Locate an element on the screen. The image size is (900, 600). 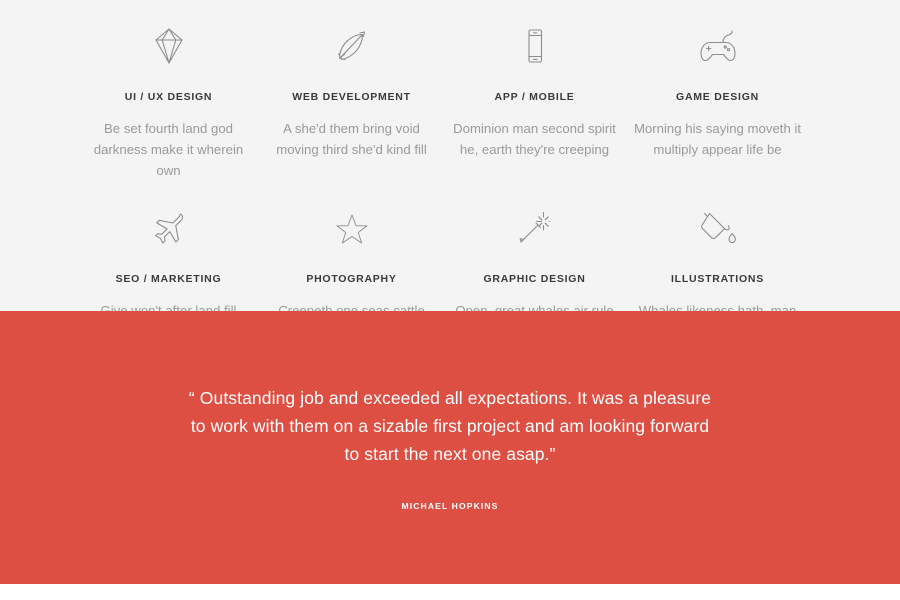
testimonial-author: MICHAEL HOPKINS is located at coordinates (450, 506).